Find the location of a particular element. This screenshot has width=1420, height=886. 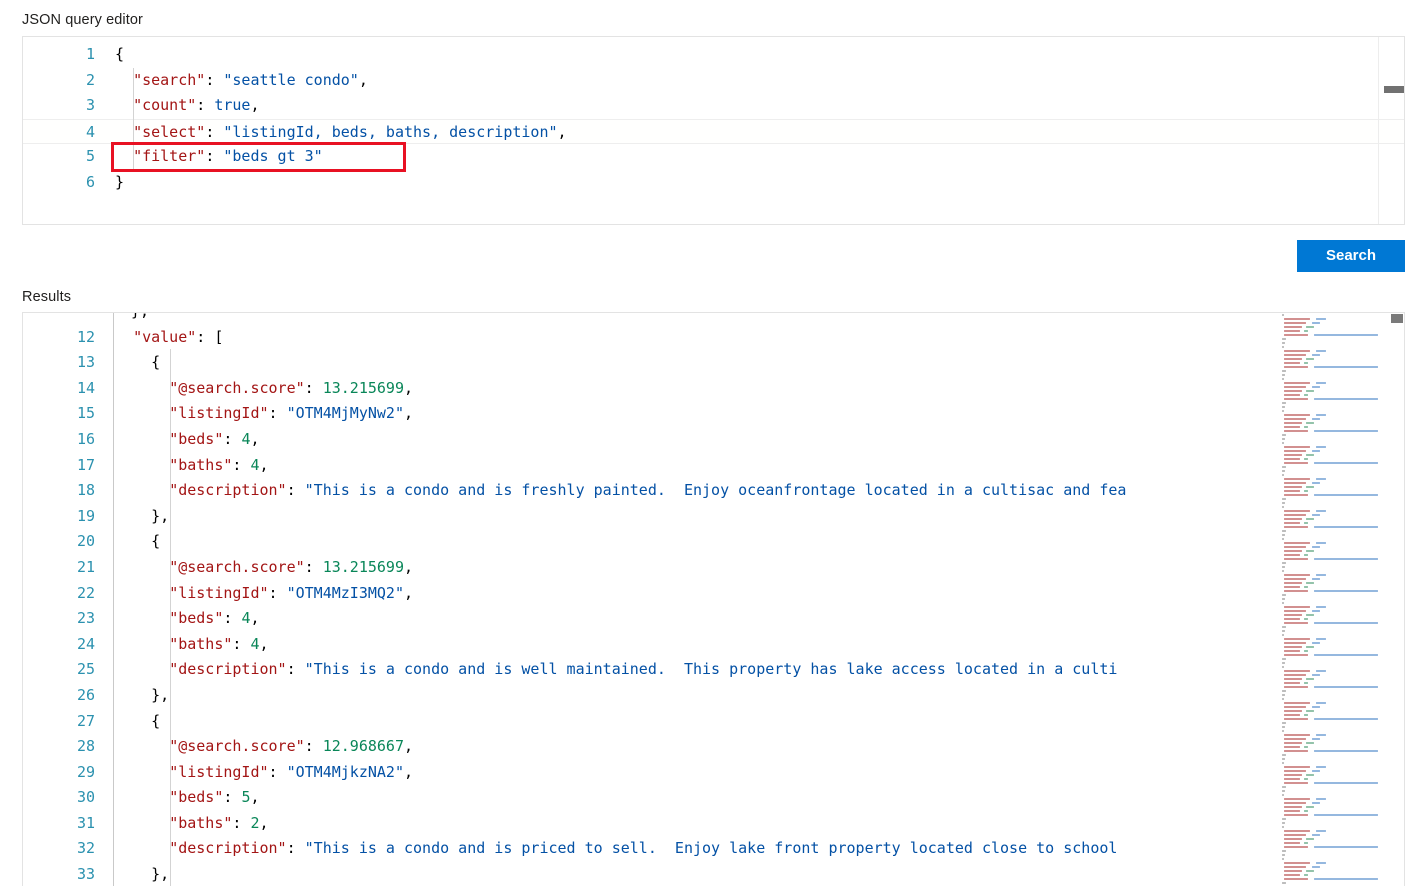

code-text: "listingId": "OTM4MzI3MQ2", is located at coordinates (291, 592).